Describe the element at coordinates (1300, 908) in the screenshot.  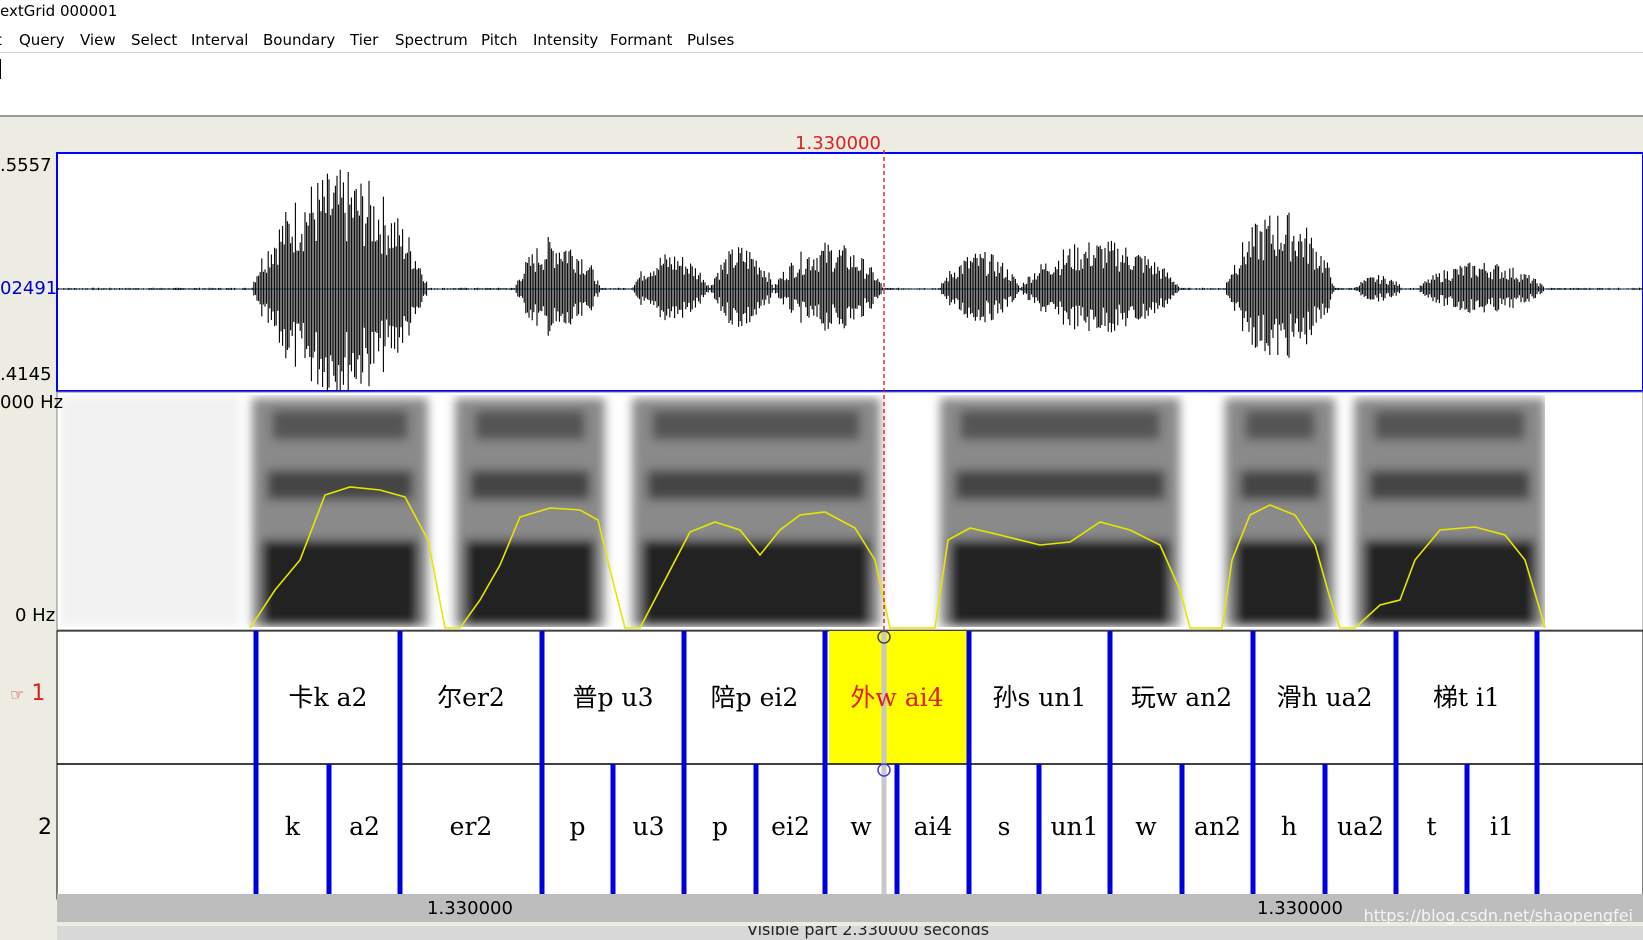
I see `right-time-label: 1.330000` at that location.